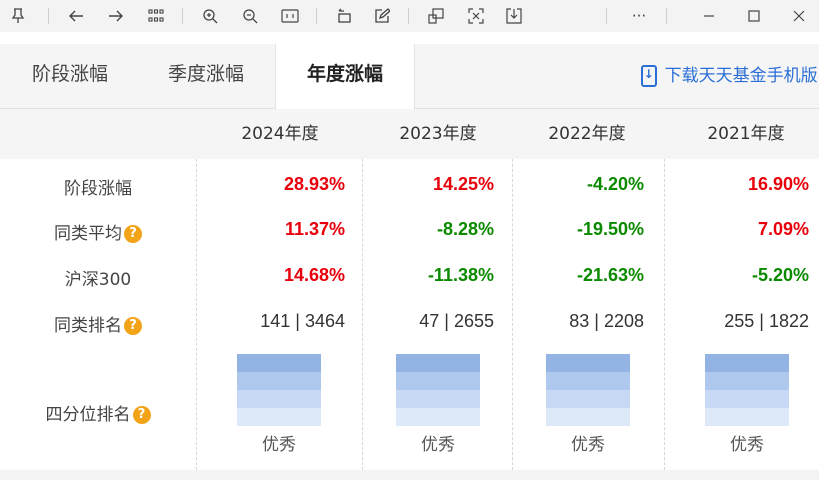  I want to click on return-value-cell: -21.63%, so click(610, 275).